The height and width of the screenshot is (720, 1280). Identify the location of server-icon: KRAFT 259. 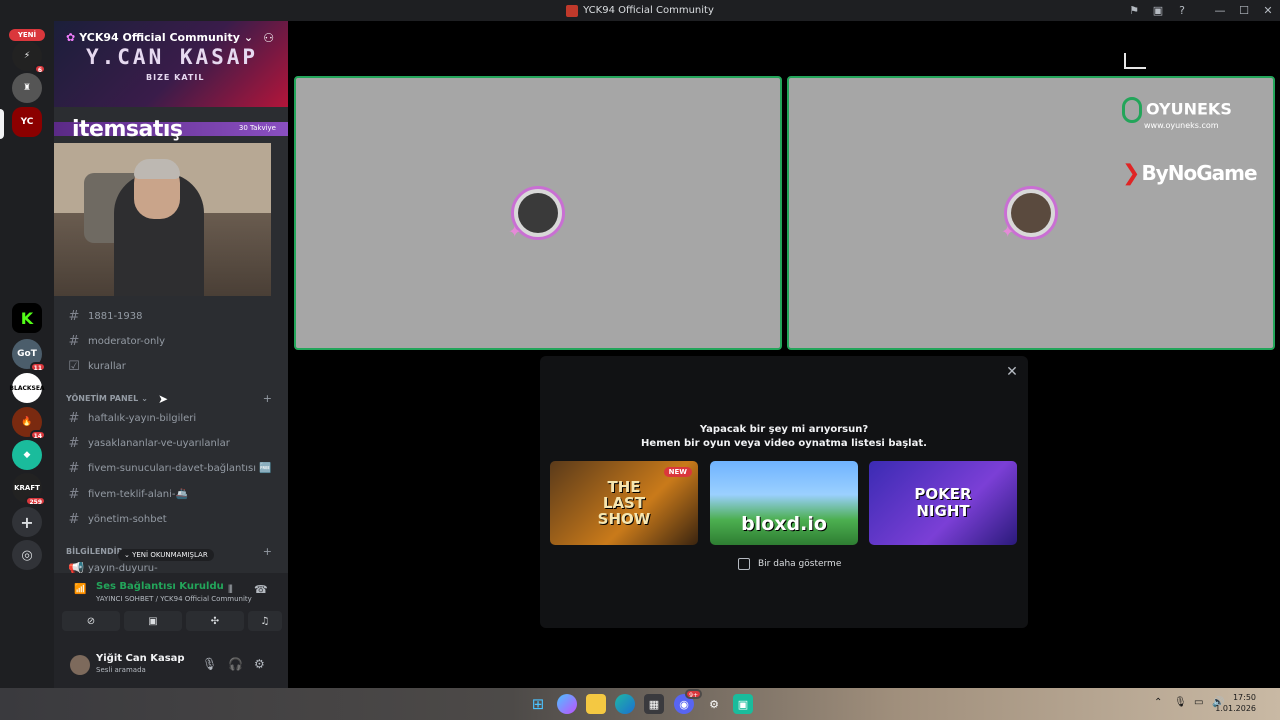
(29, 489).